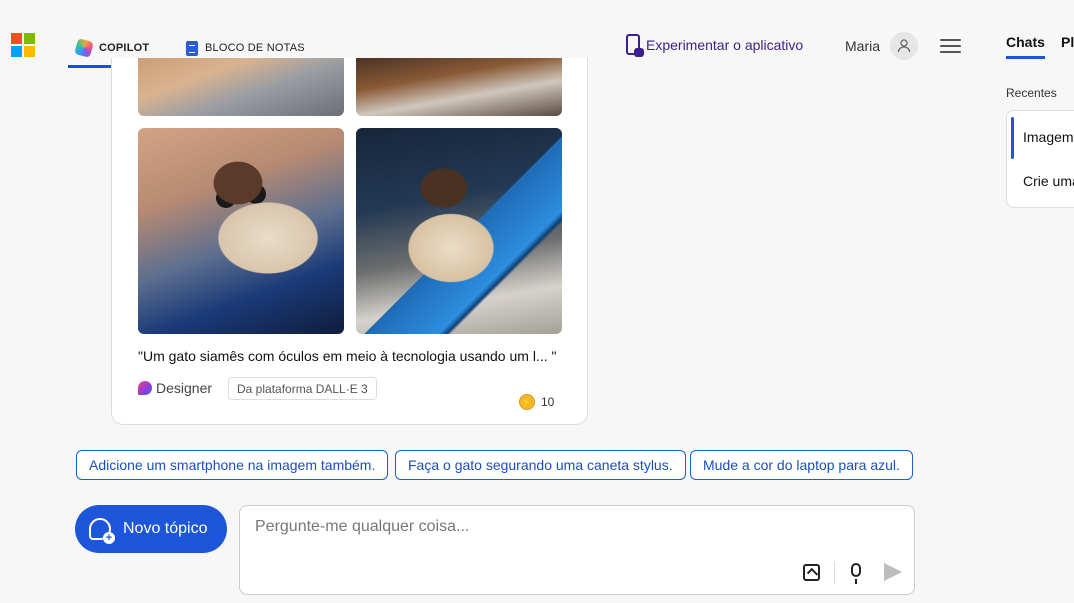  I want to click on phone-chat-icon, so click(635, 45).